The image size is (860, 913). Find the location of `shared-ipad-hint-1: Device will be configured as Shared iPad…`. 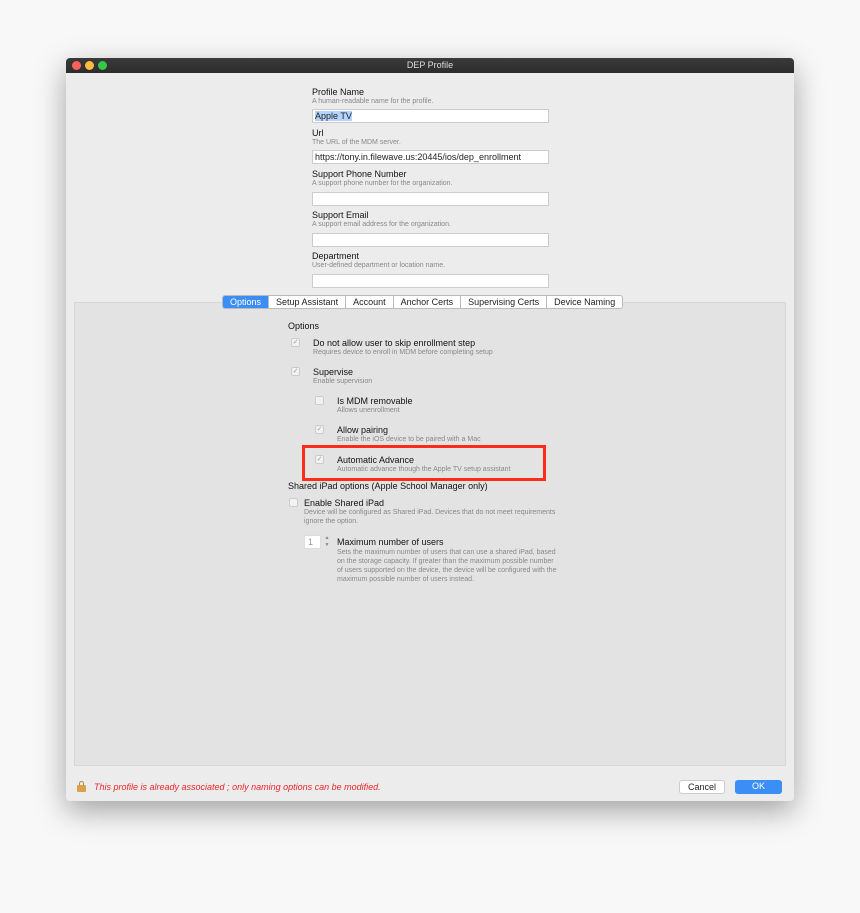

shared-ipad-hint-1: Device will be configured as Shared iPad… is located at coordinates (430, 512).